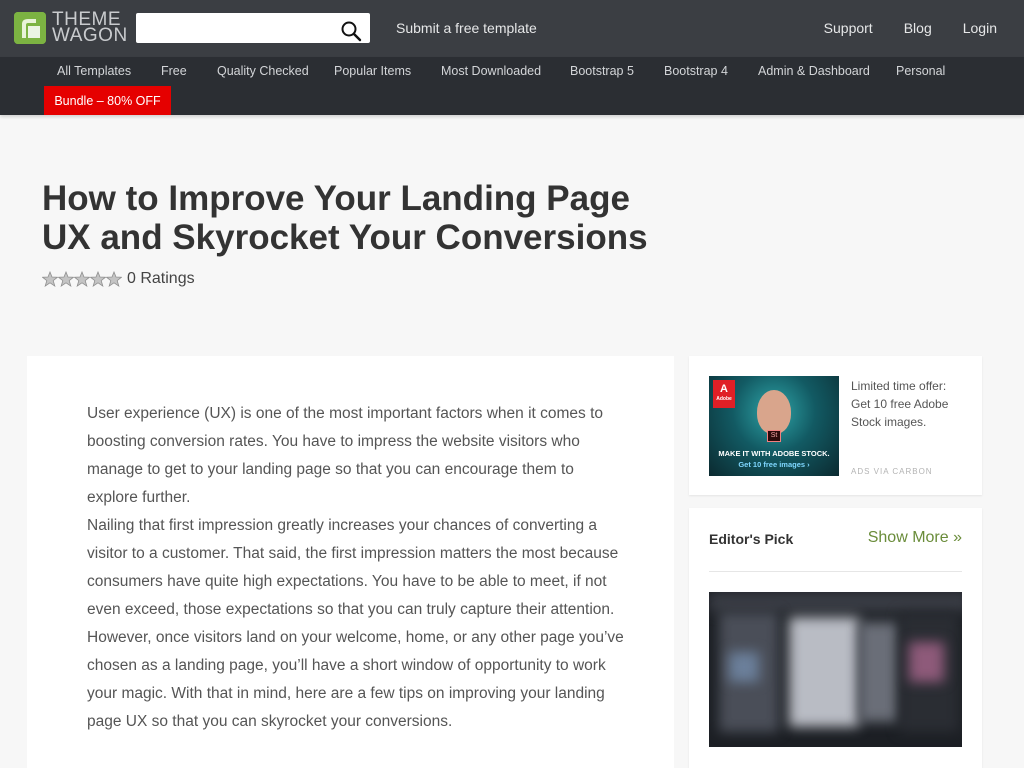 This screenshot has width=1024, height=768. I want to click on search-box, so click(253, 28).